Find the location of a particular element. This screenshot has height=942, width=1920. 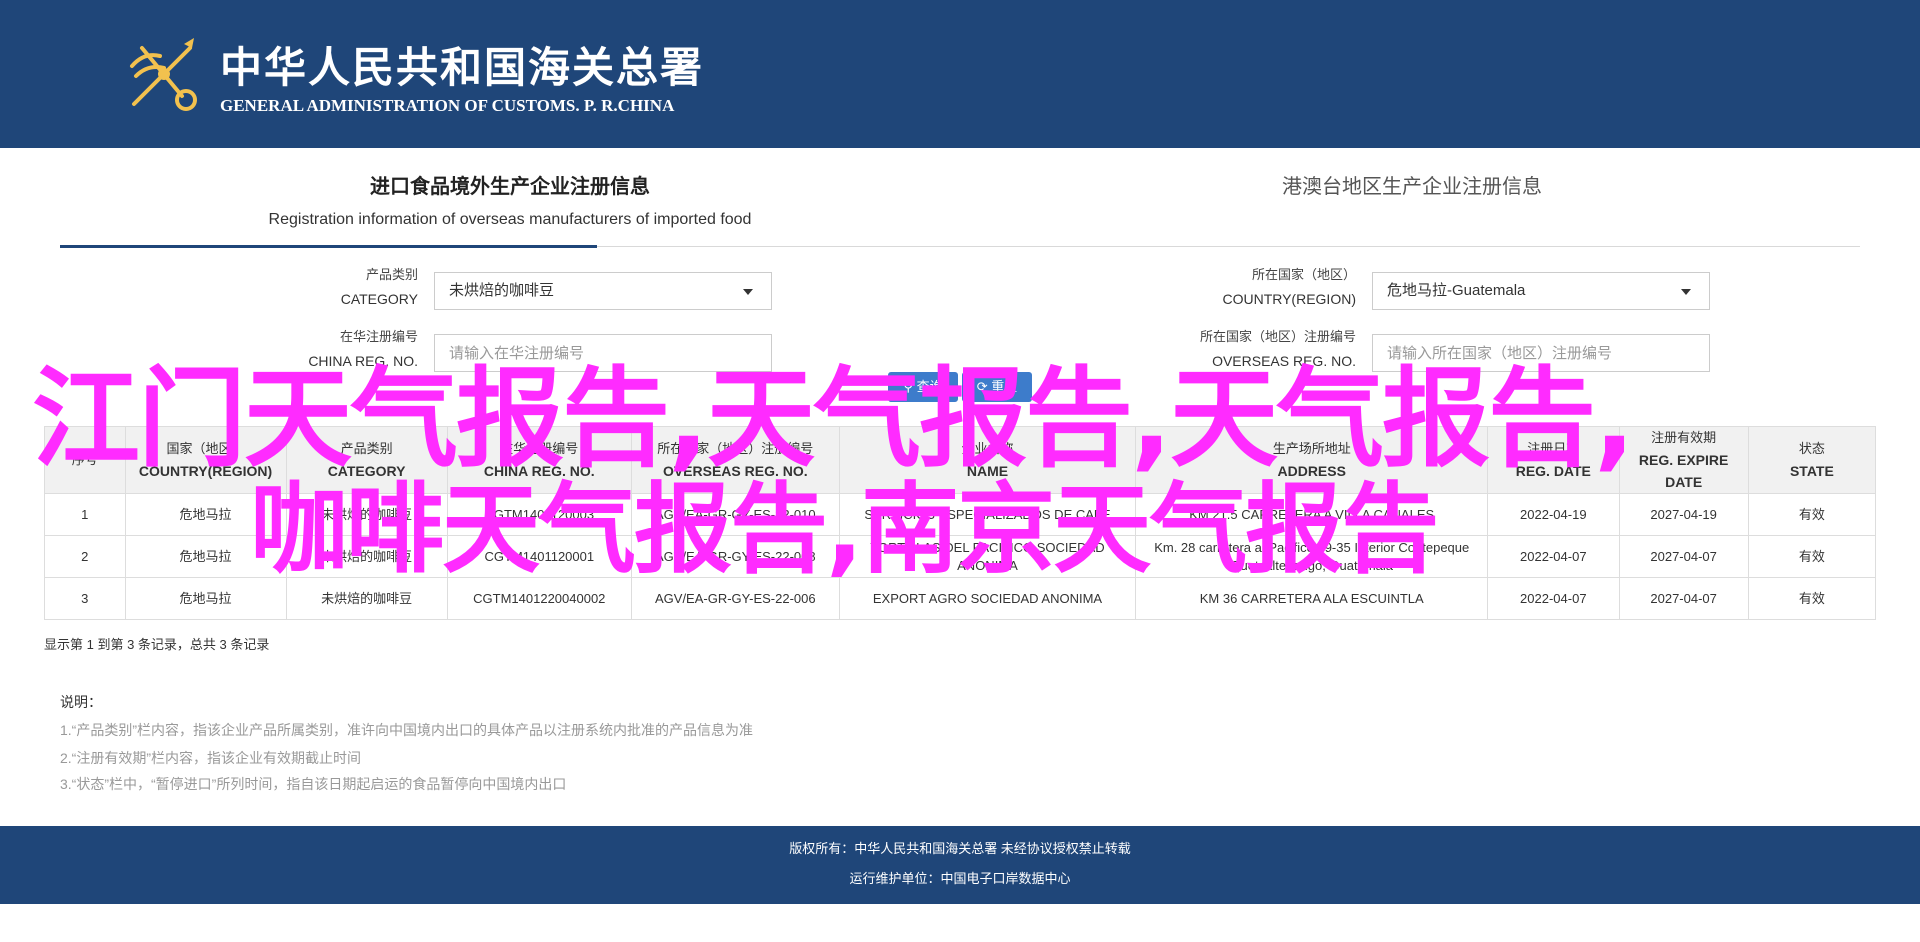

tab-hk-macao-taiwan: 港澳台地区生产企业注册信息 is located at coordinates (1412, 184).